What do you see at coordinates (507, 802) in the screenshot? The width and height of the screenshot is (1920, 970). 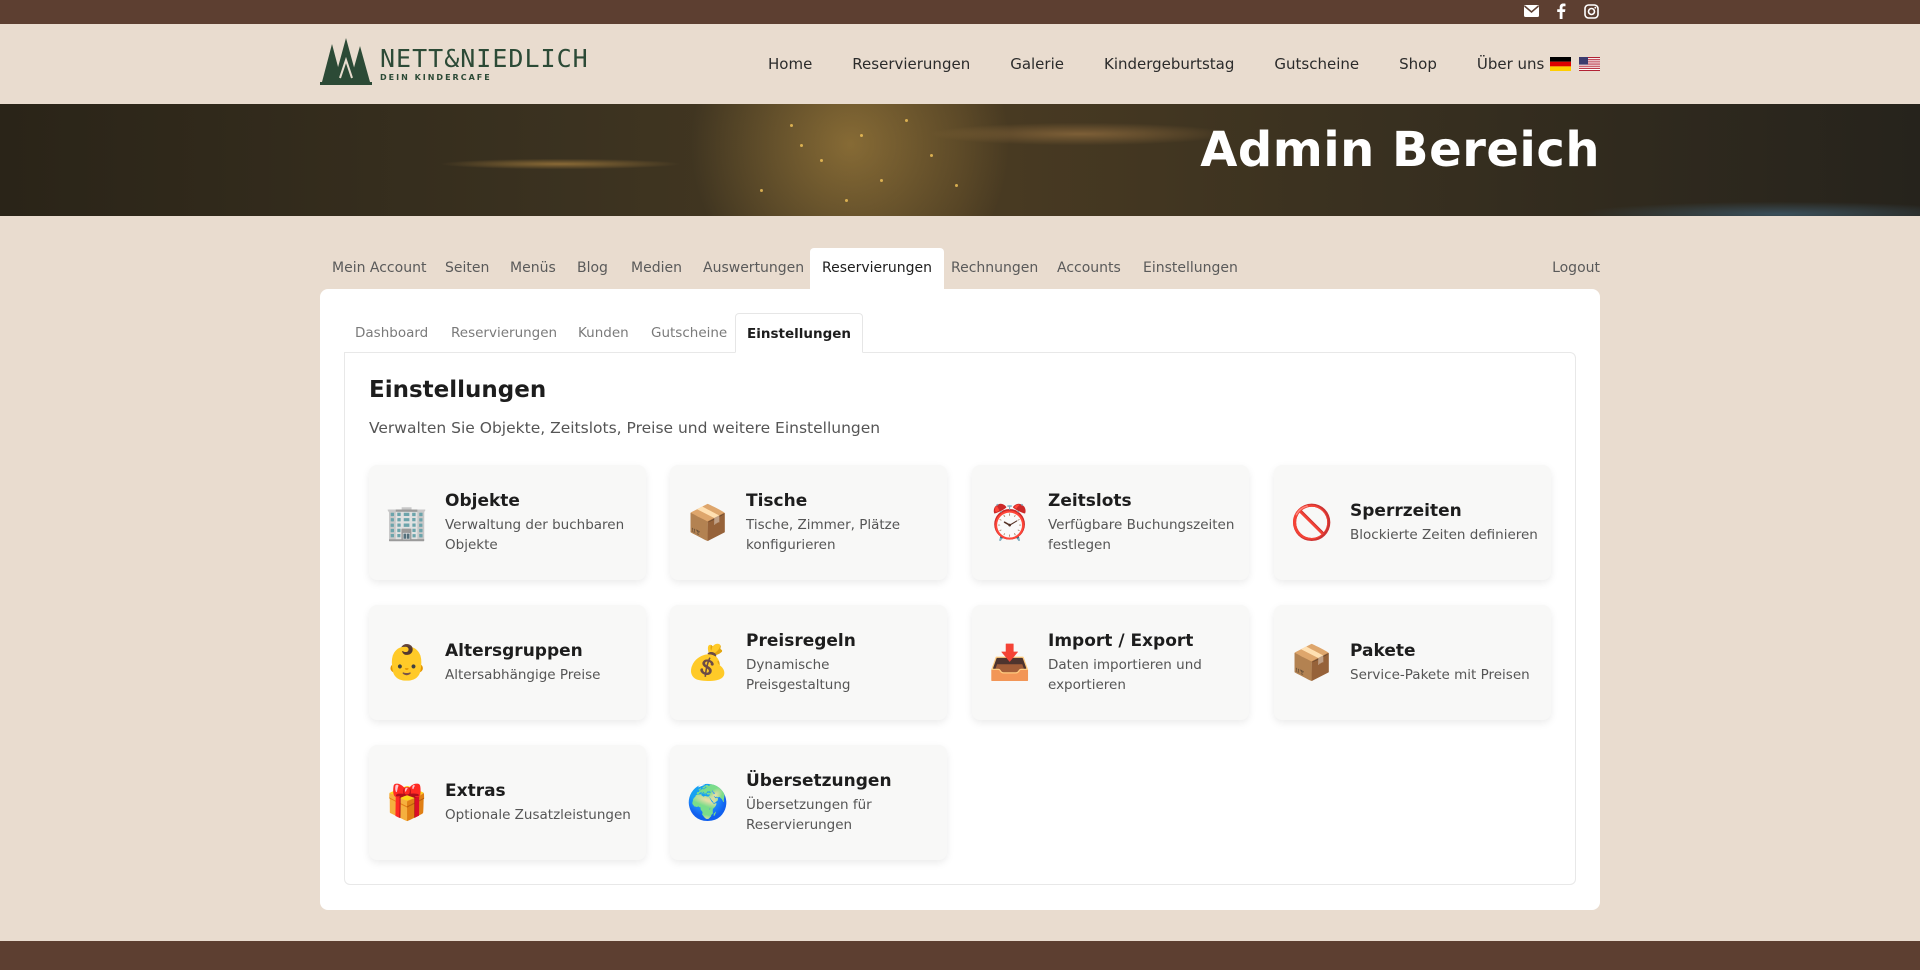 I see `settings-tile-extras: 🎁 Extras Optionale Zusatzleistungen` at bounding box center [507, 802].